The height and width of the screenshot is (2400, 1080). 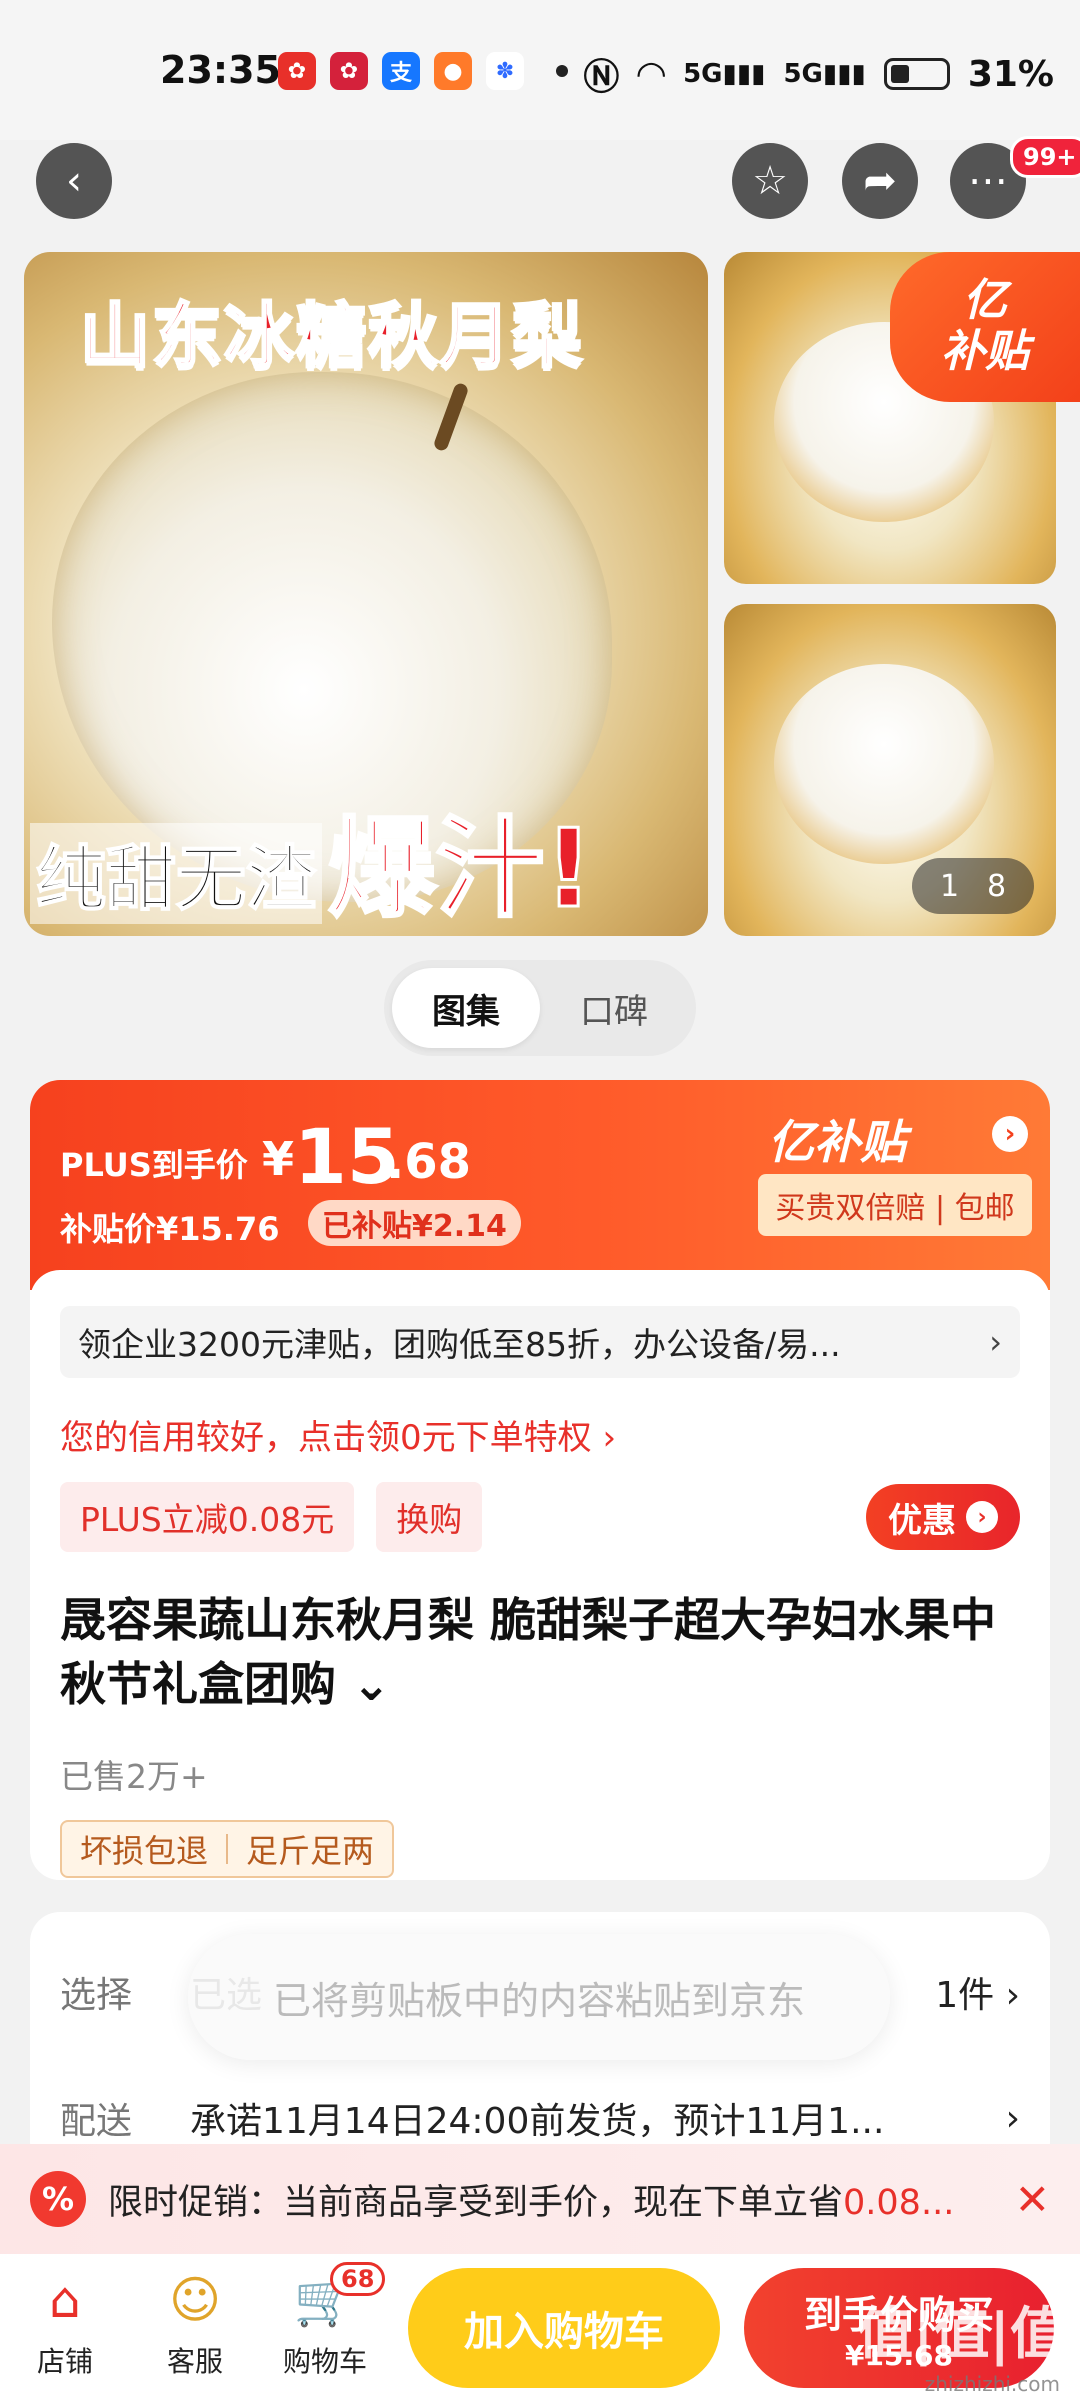 I want to click on tab-reviews: 口碑, so click(x=614, y=1008).